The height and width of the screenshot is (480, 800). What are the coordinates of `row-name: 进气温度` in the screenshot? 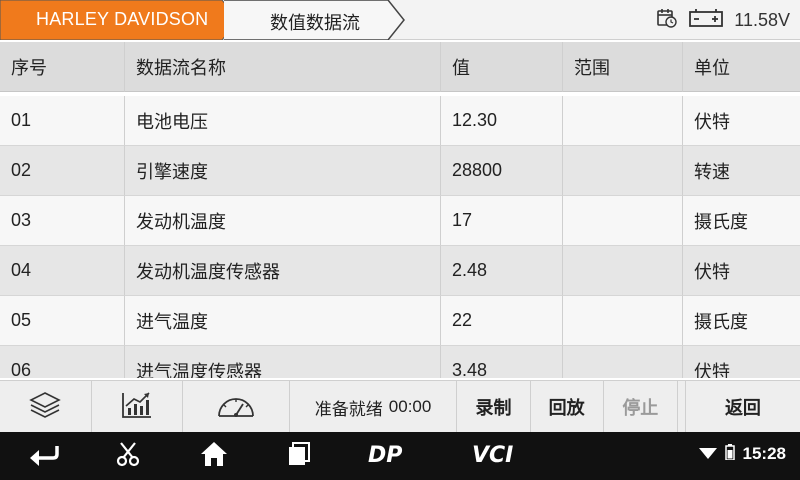 It's located at (283, 321).